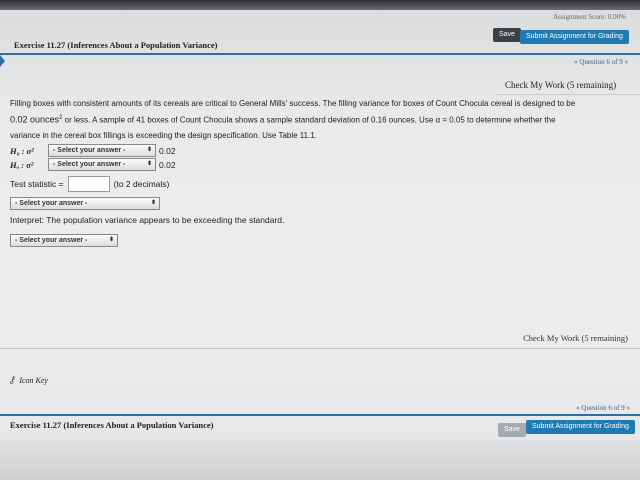 Image resolution: width=640 pixels, height=480 pixels. Describe the element at coordinates (320, 348) in the screenshot. I see `content-divider` at that location.